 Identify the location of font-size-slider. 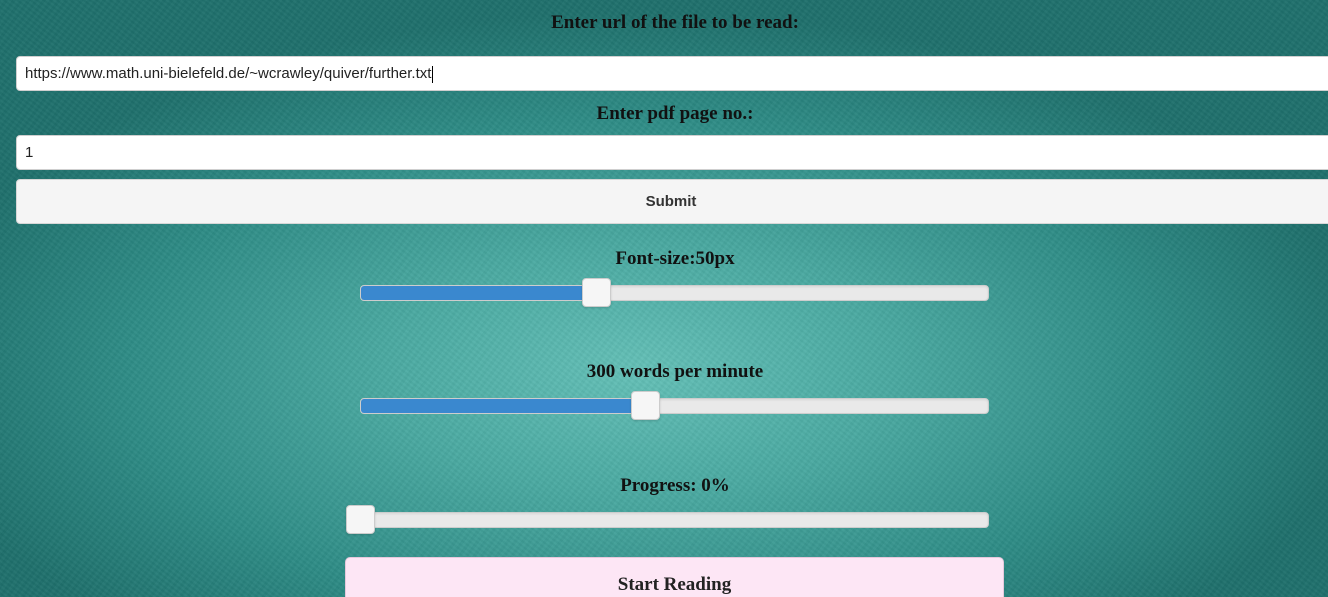
(674, 292).